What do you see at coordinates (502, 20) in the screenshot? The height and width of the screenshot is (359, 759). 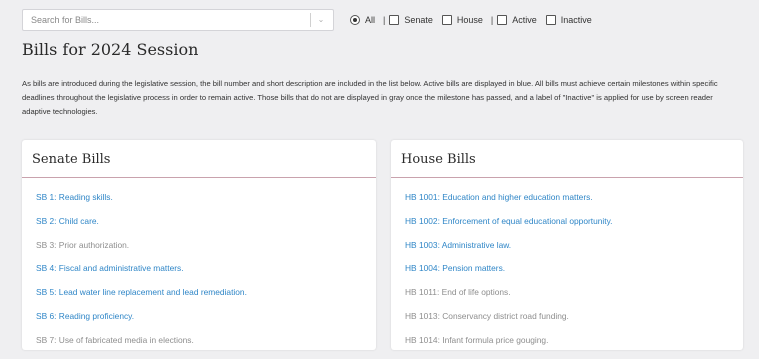 I see `active-checkbox` at bounding box center [502, 20].